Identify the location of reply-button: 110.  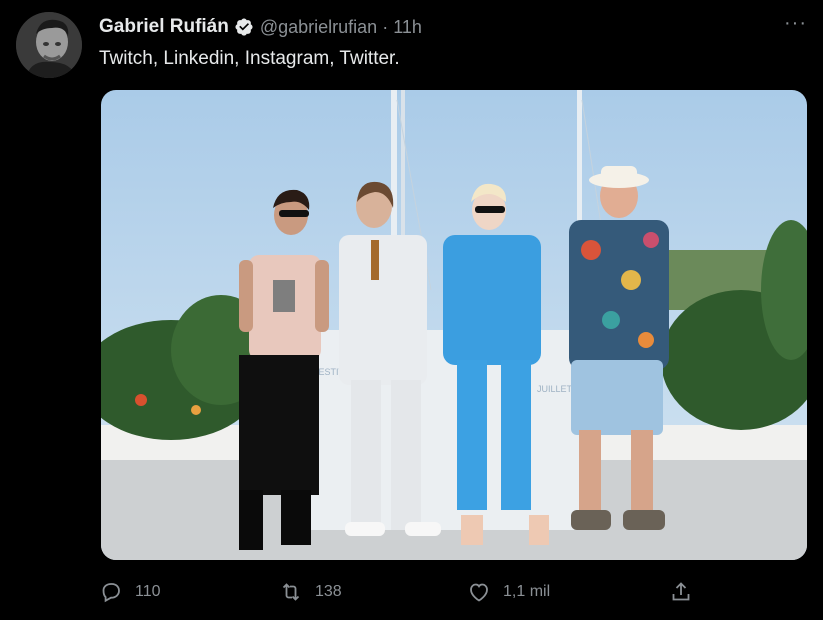
(130, 592).